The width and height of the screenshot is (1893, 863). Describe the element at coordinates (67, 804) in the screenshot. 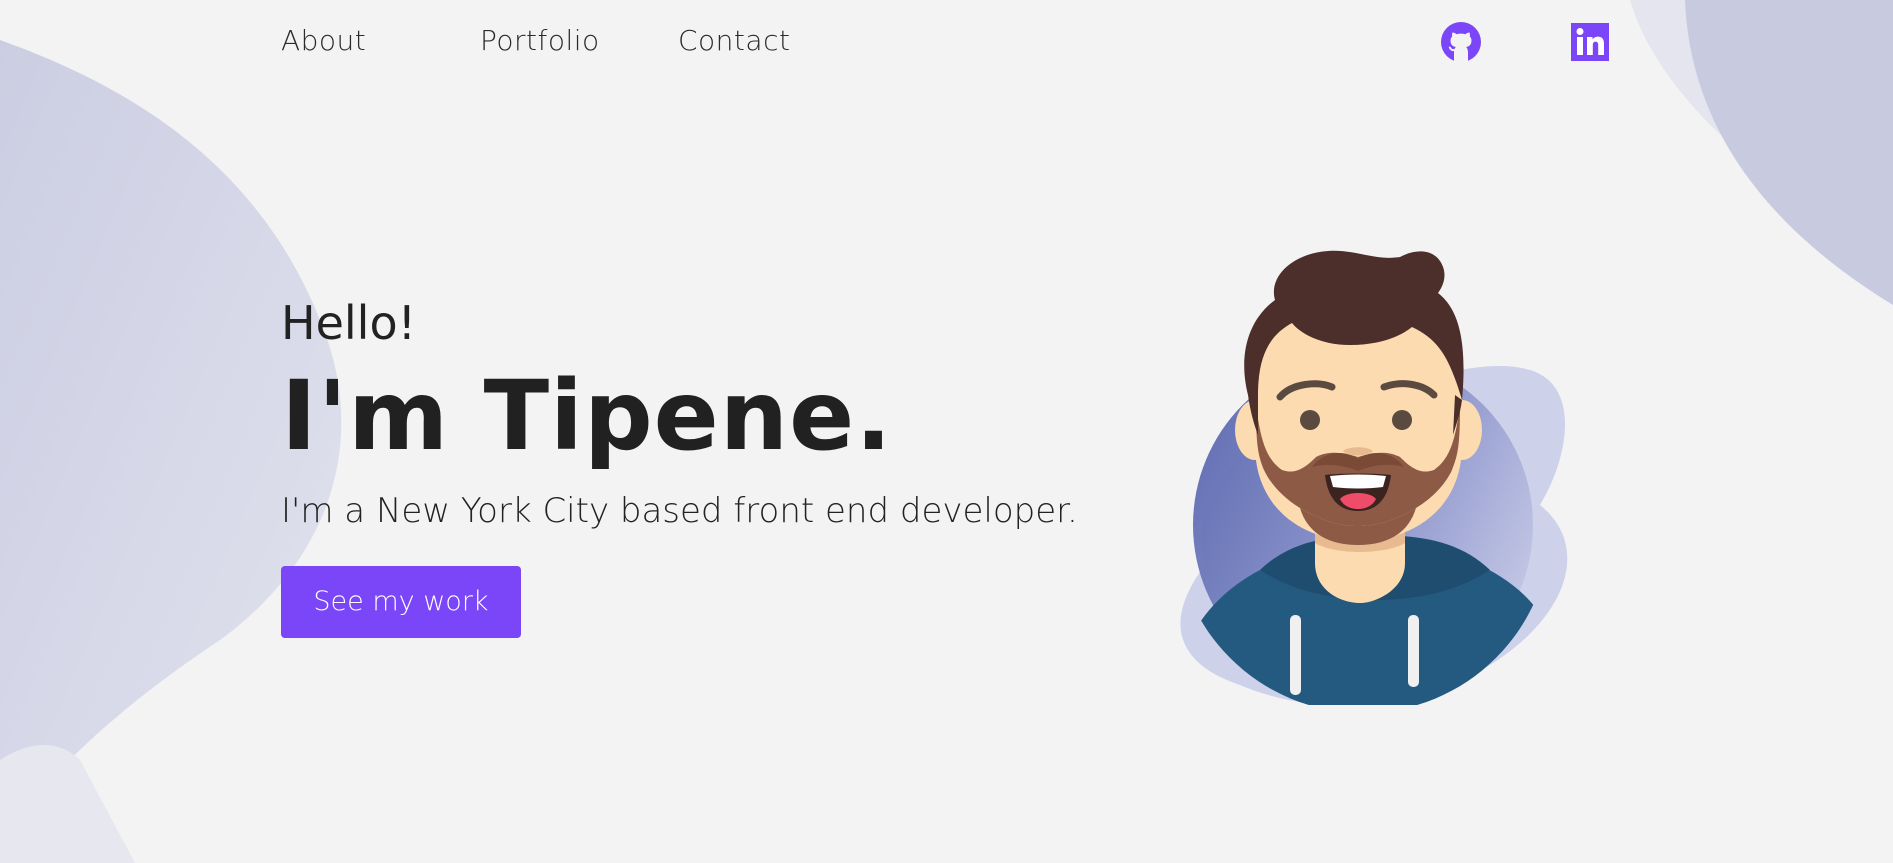

I see `bottom-left-background-blob` at that location.